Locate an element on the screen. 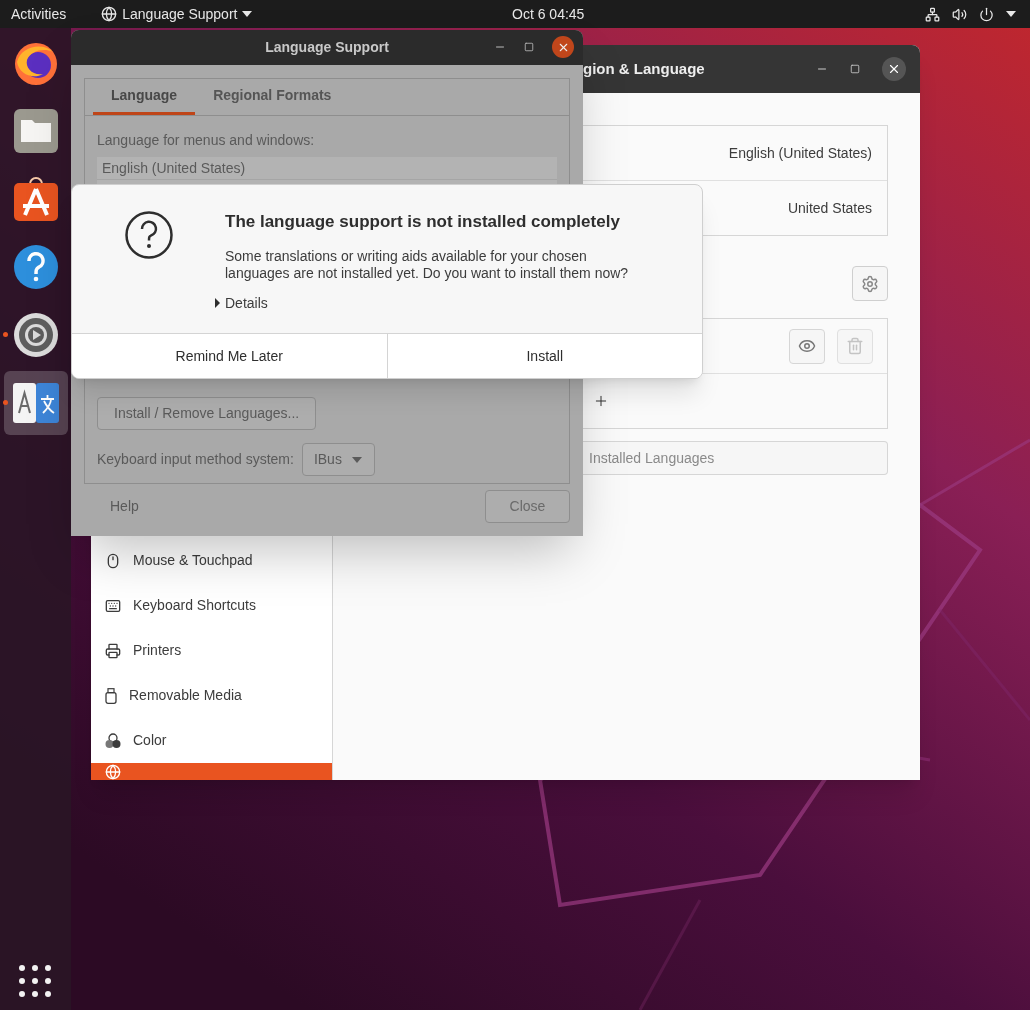 Image resolution: width=1030 pixels, height=1010 pixels. formats-value: United States is located at coordinates (829, 208).